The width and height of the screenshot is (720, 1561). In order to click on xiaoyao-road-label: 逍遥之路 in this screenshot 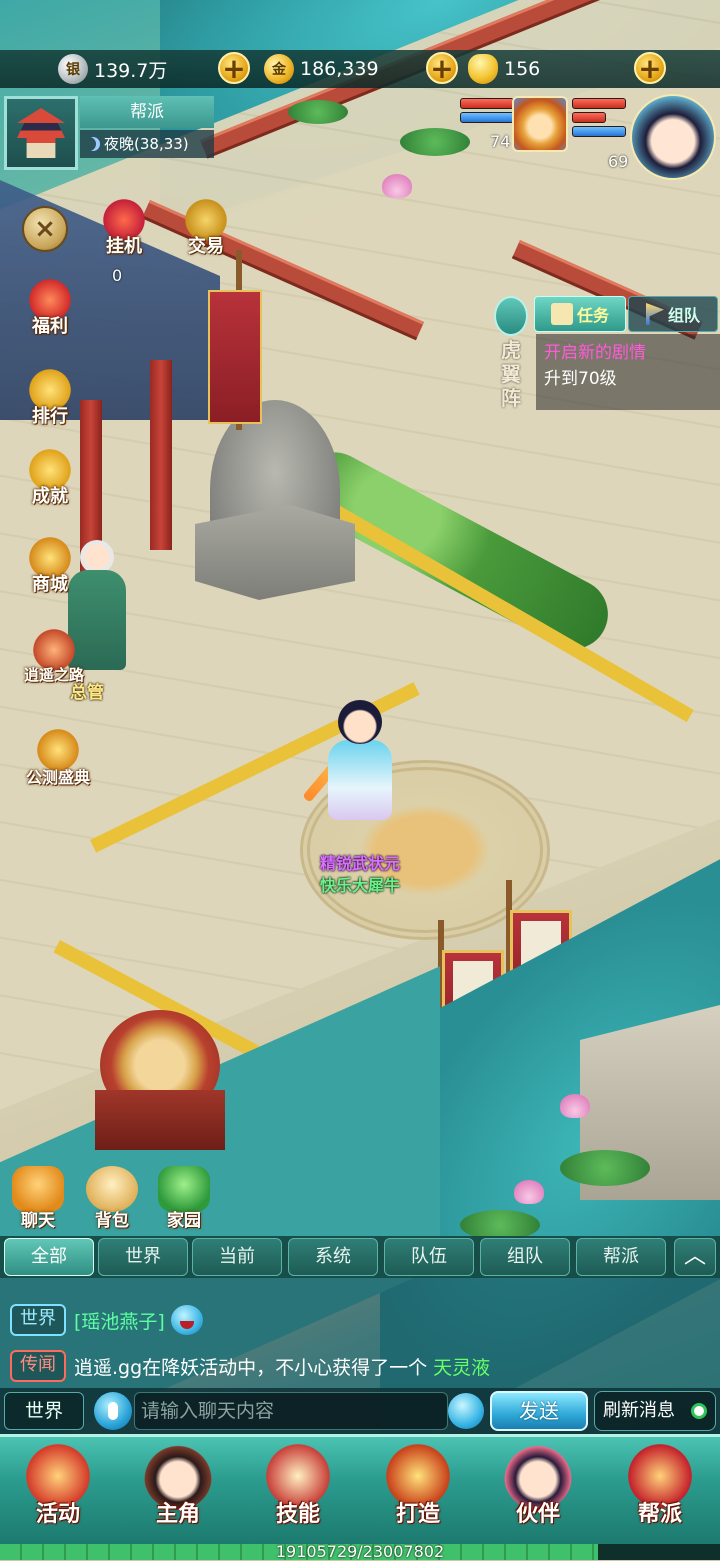, I will do `click(53, 675)`.